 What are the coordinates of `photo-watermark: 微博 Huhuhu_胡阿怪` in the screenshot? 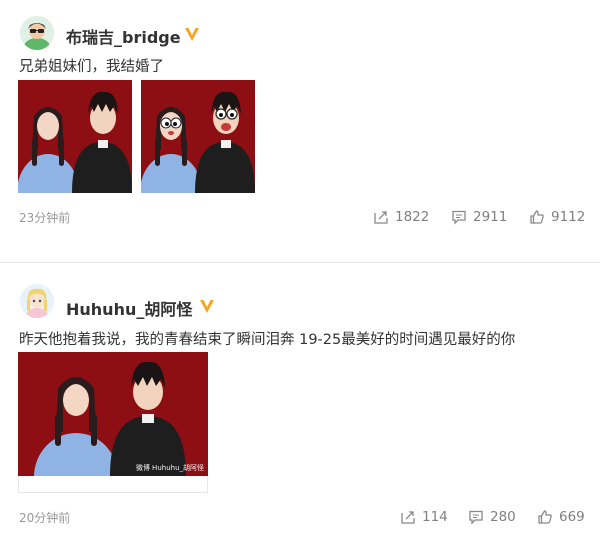 It's located at (169, 468).